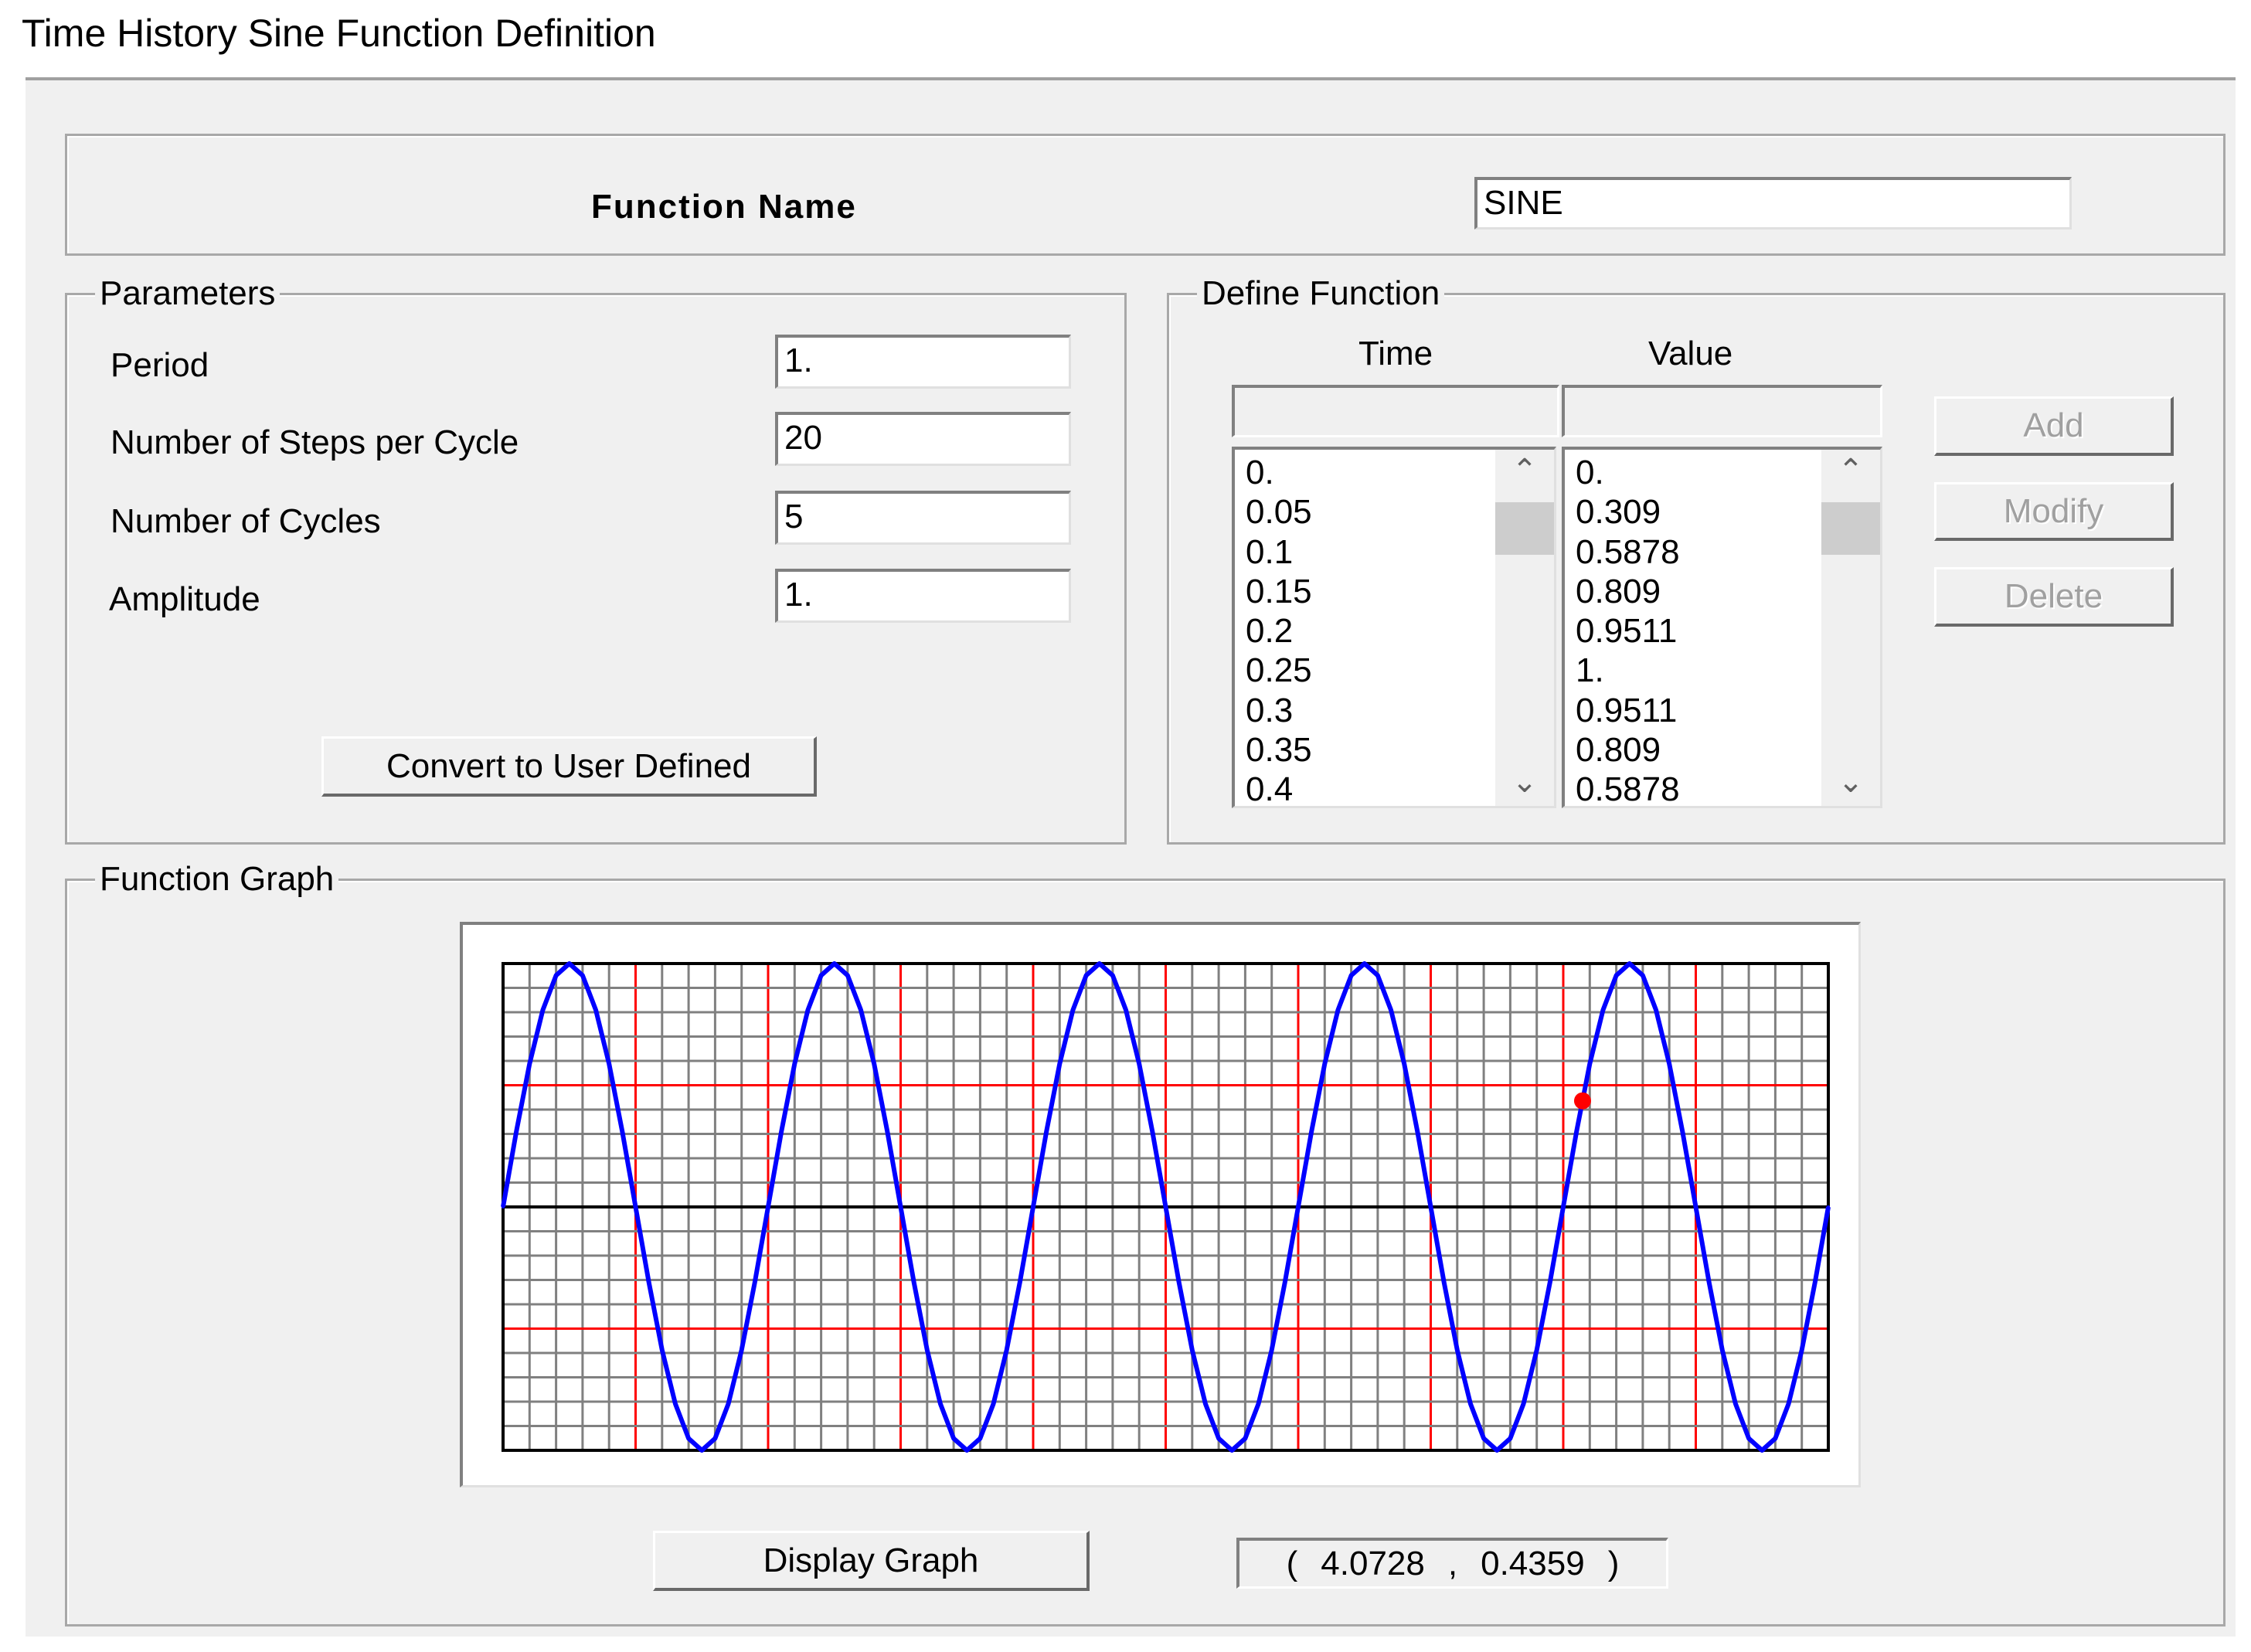  Describe the element at coordinates (923, 596) in the screenshot. I see `amplitude-input: 1.` at that location.